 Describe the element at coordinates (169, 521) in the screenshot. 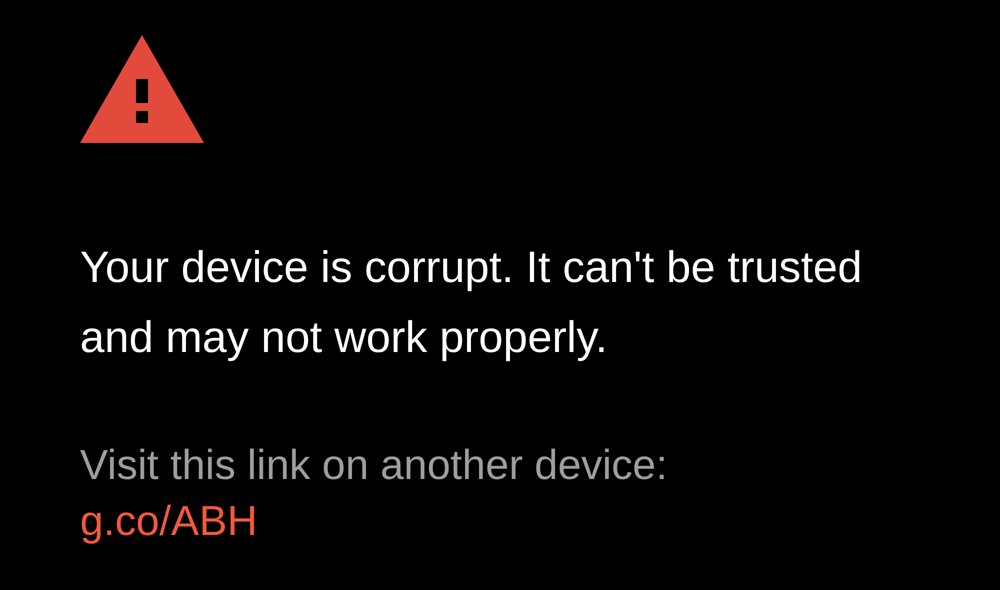

I see `help-link: g.co/ABH` at that location.